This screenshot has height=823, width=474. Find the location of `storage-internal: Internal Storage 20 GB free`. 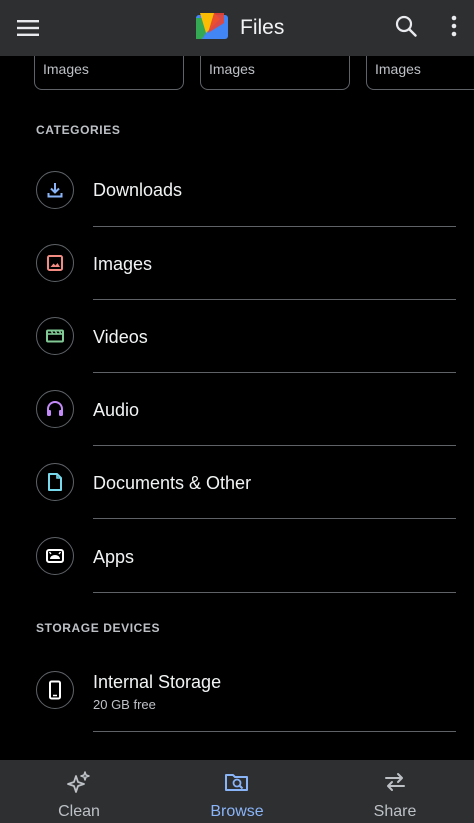

storage-internal: Internal Storage 20 GB free is located at coordinates (237, 696).